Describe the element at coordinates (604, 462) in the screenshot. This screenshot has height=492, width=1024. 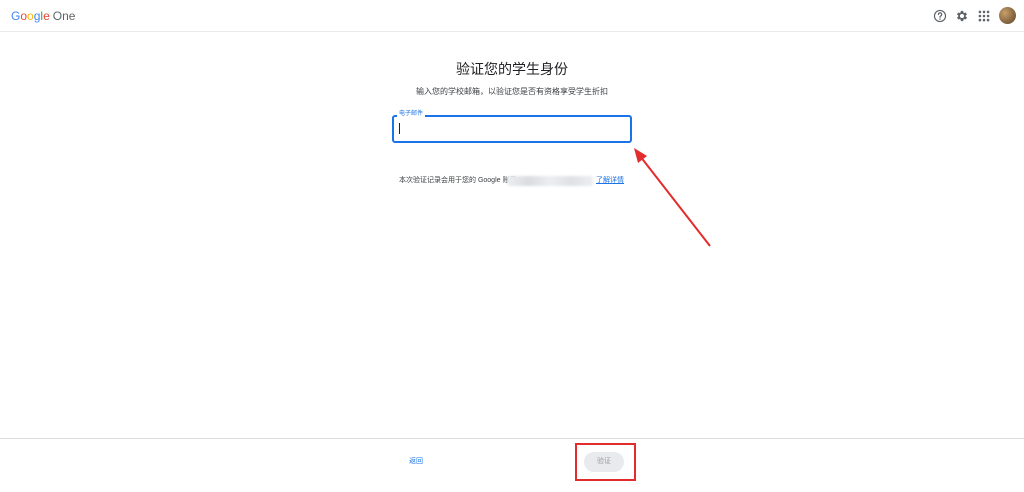
I see `verify-button: 验证` at that location.